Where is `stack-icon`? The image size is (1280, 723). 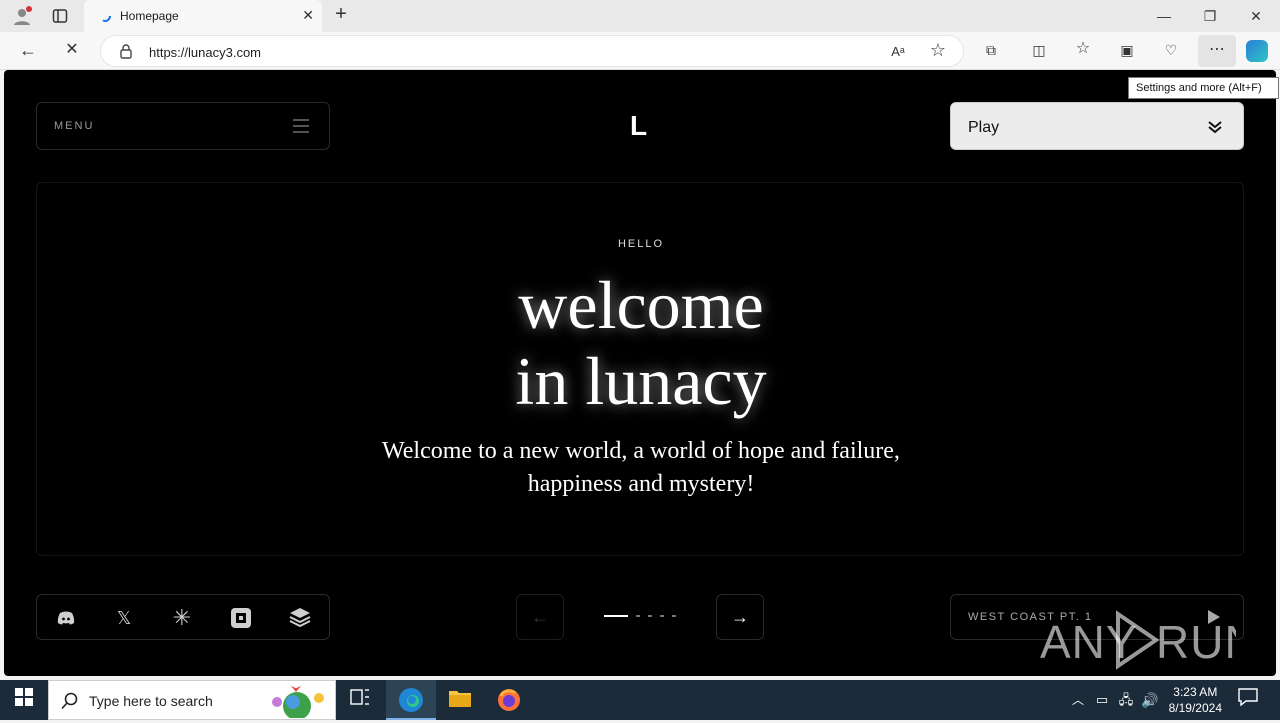 stack-icon is located at coordinates (300, 618).